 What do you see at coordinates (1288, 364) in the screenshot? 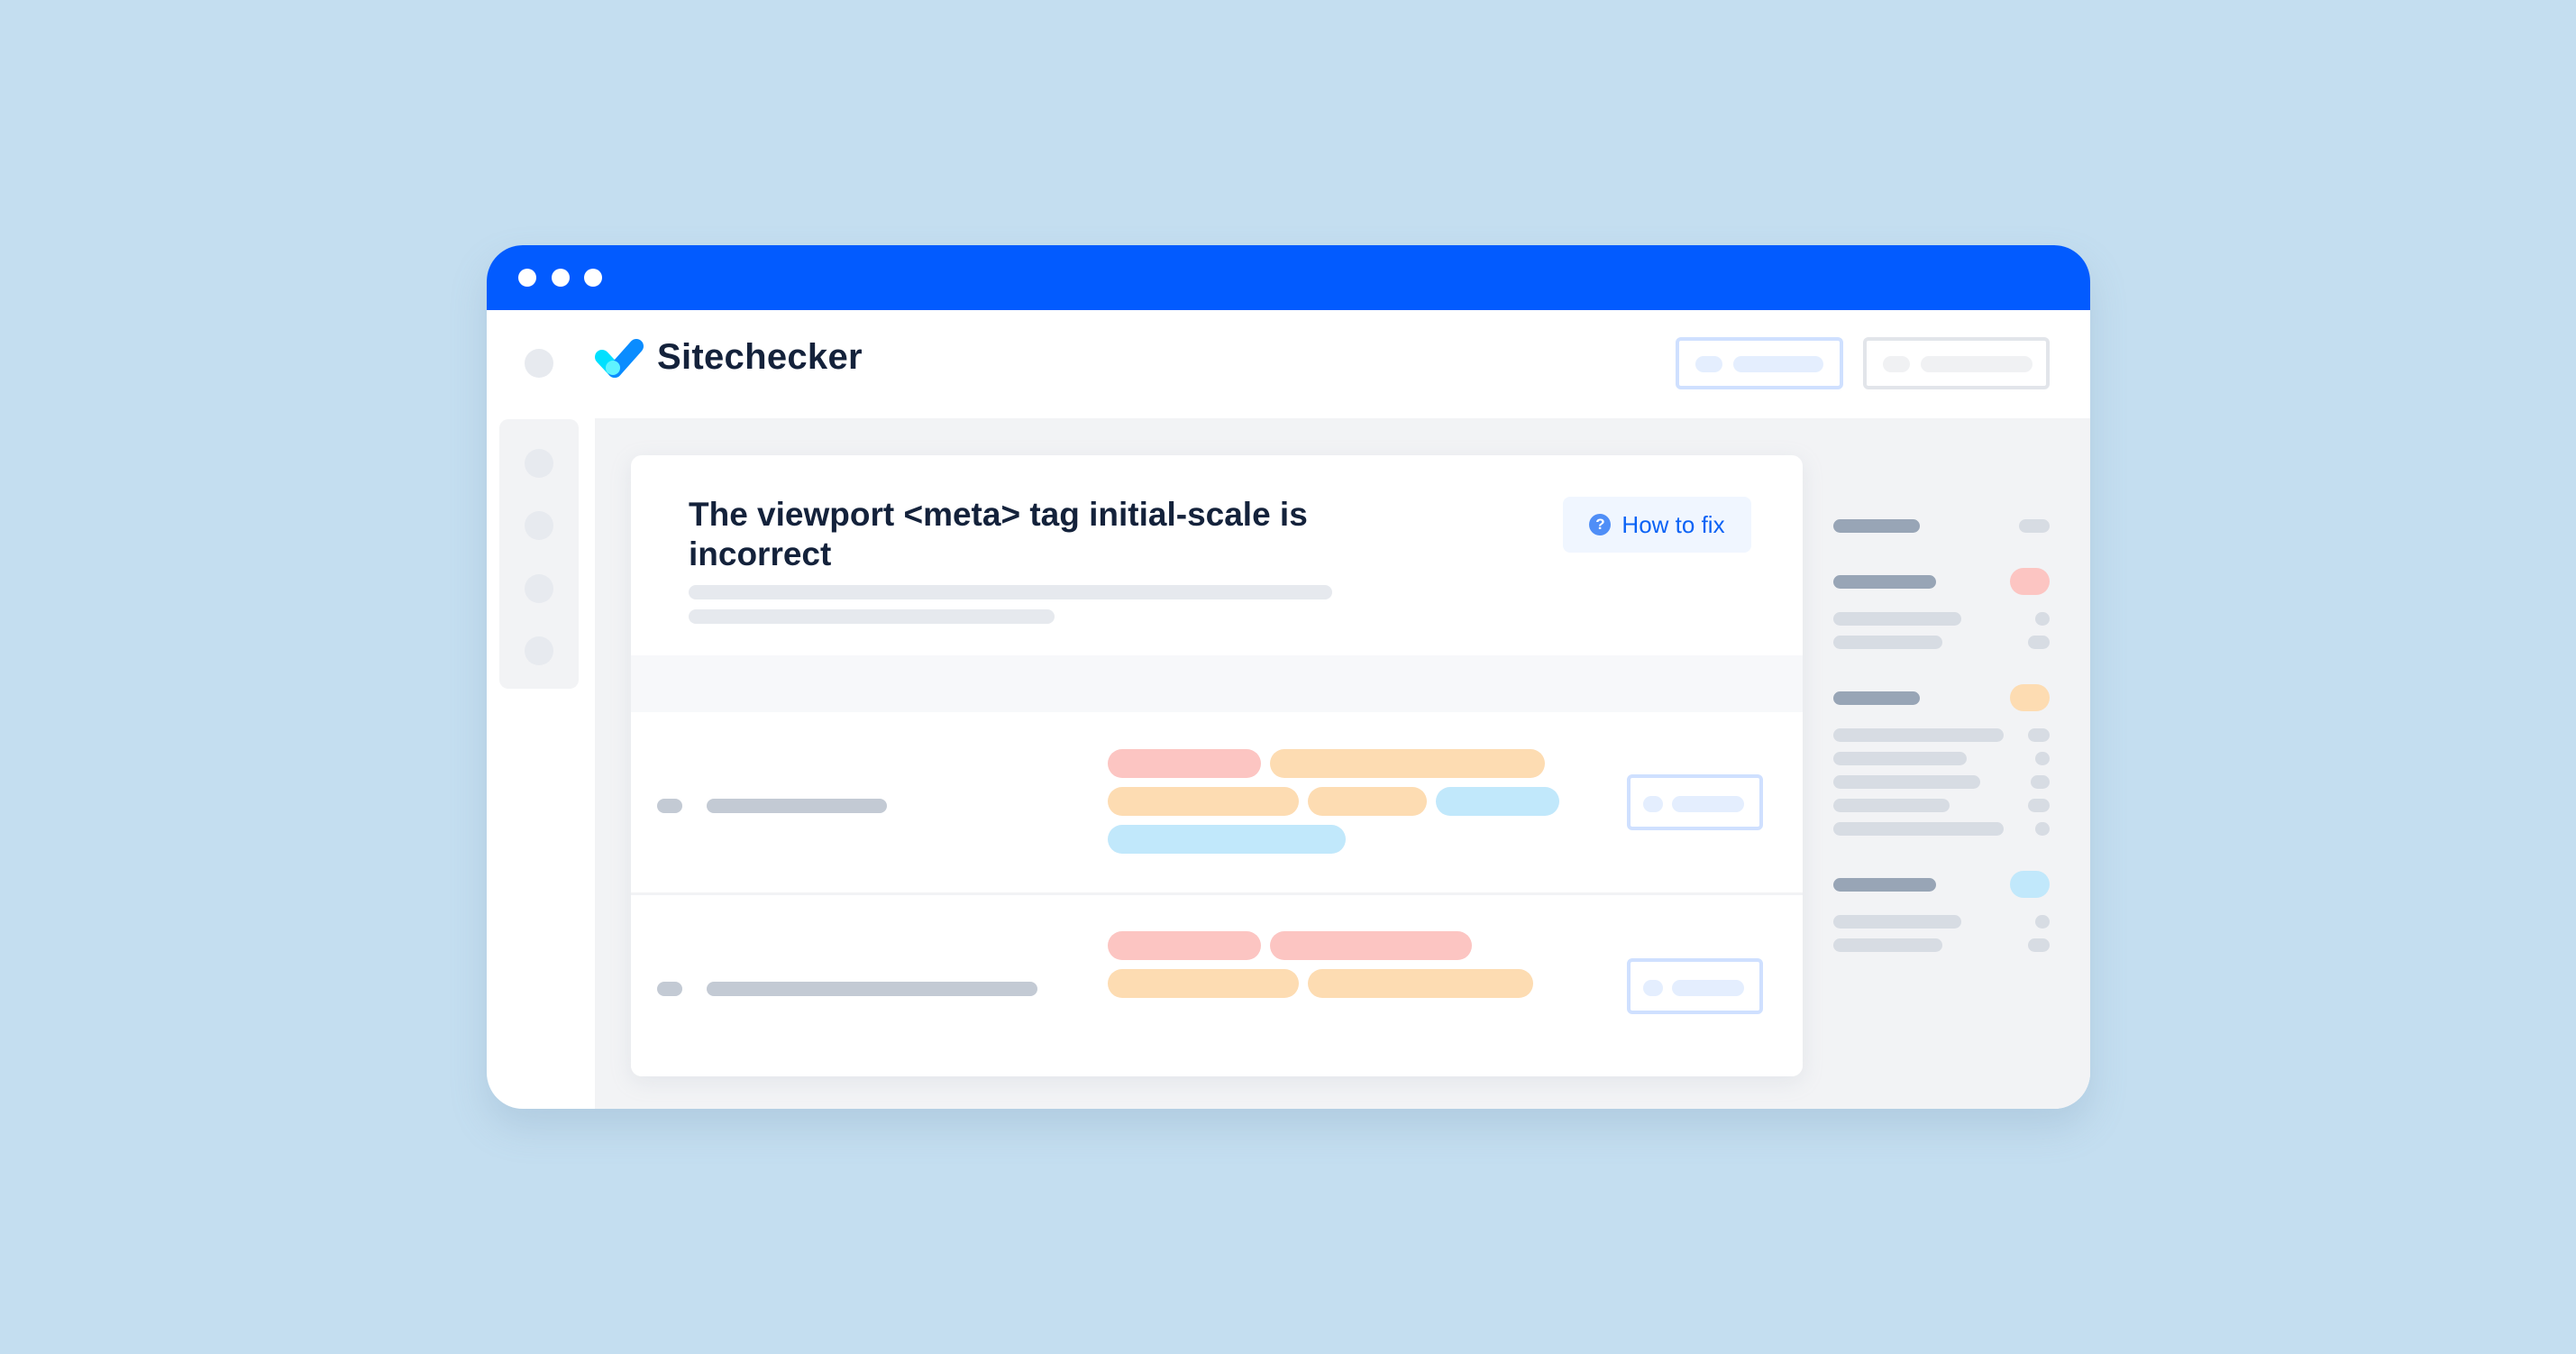
I see `app-header: Sitechecker` at bounding box center [1288, 364].